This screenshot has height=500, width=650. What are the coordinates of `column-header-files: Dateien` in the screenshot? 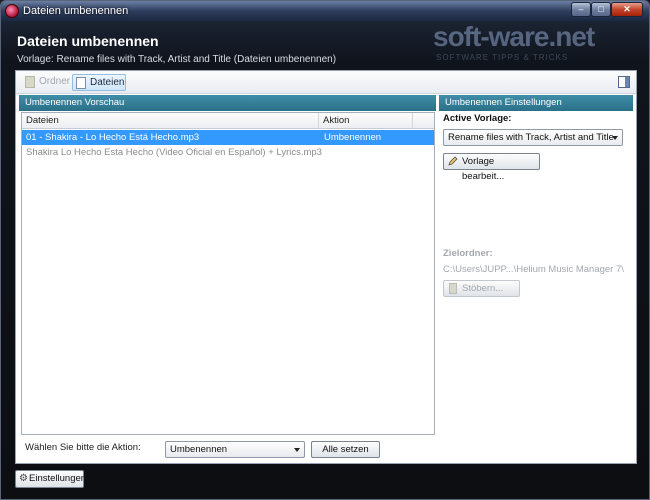 It's located at (170, 120).